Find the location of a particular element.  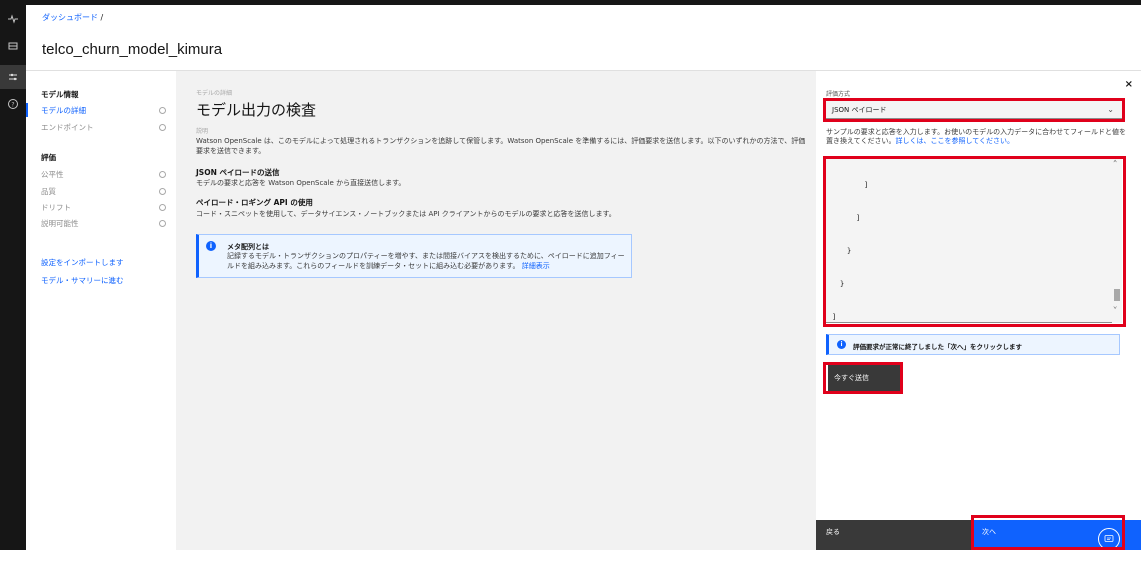

nav-item-fairness: 公平性 is located at coordinates (103, 174).